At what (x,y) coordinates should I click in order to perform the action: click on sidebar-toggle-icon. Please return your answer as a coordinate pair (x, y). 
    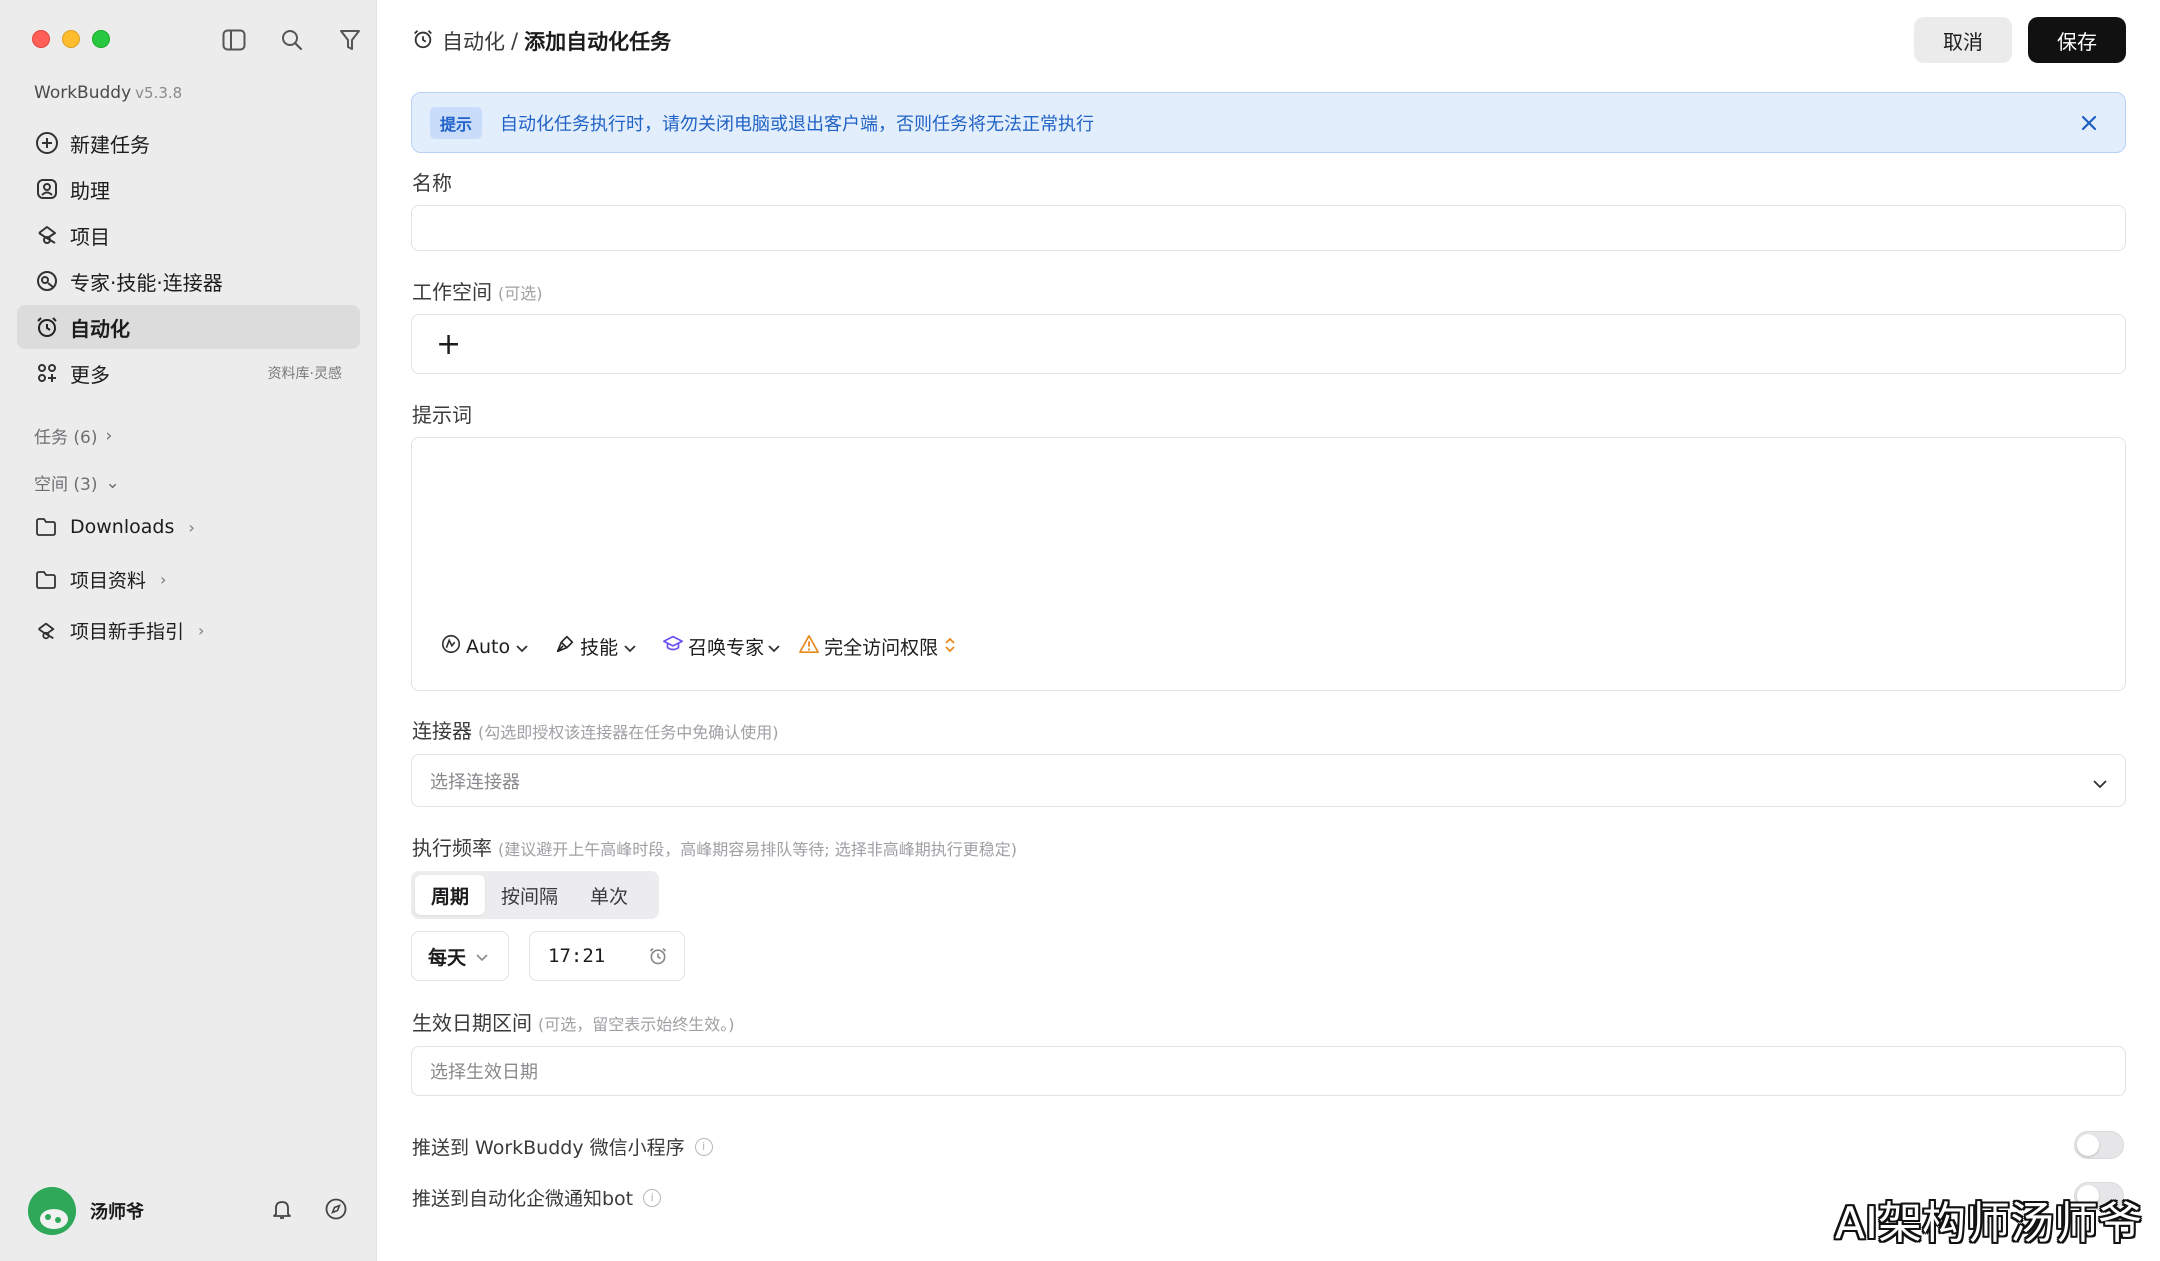
    Looking at the image, I should click on (234, 40).